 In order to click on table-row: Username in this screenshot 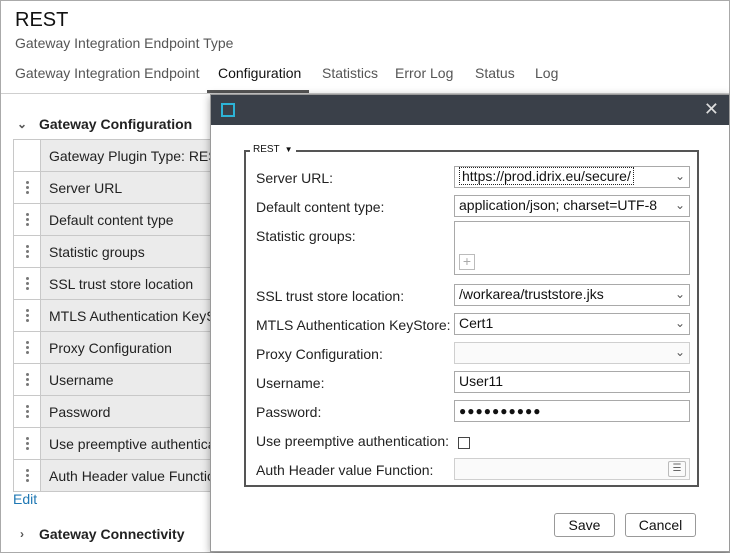, I will do `click(113, 380)`.